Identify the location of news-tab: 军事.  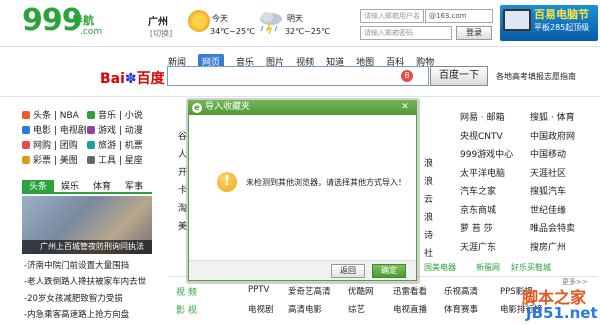
(134, 187).